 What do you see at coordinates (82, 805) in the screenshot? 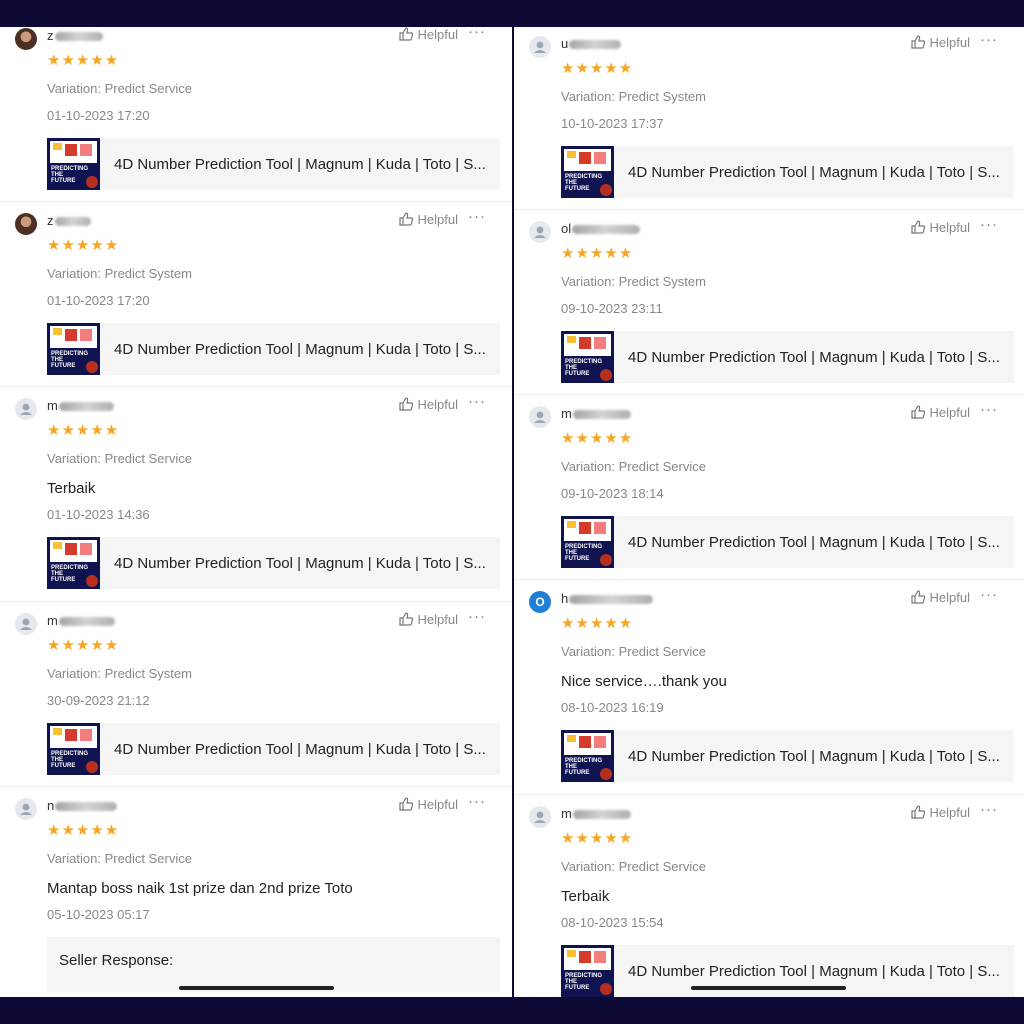
I see `username: n` at bounding box center [82, 805].